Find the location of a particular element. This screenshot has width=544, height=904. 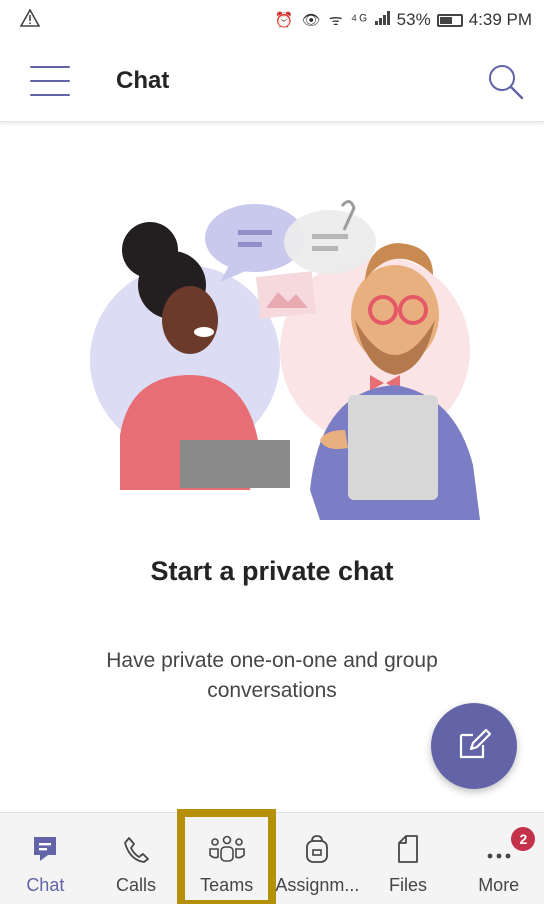

status-indicators: ⏰ 👁 ᯤ ⁴ᴳ 53% 4:39 PM is located at coordinates (403, 20).